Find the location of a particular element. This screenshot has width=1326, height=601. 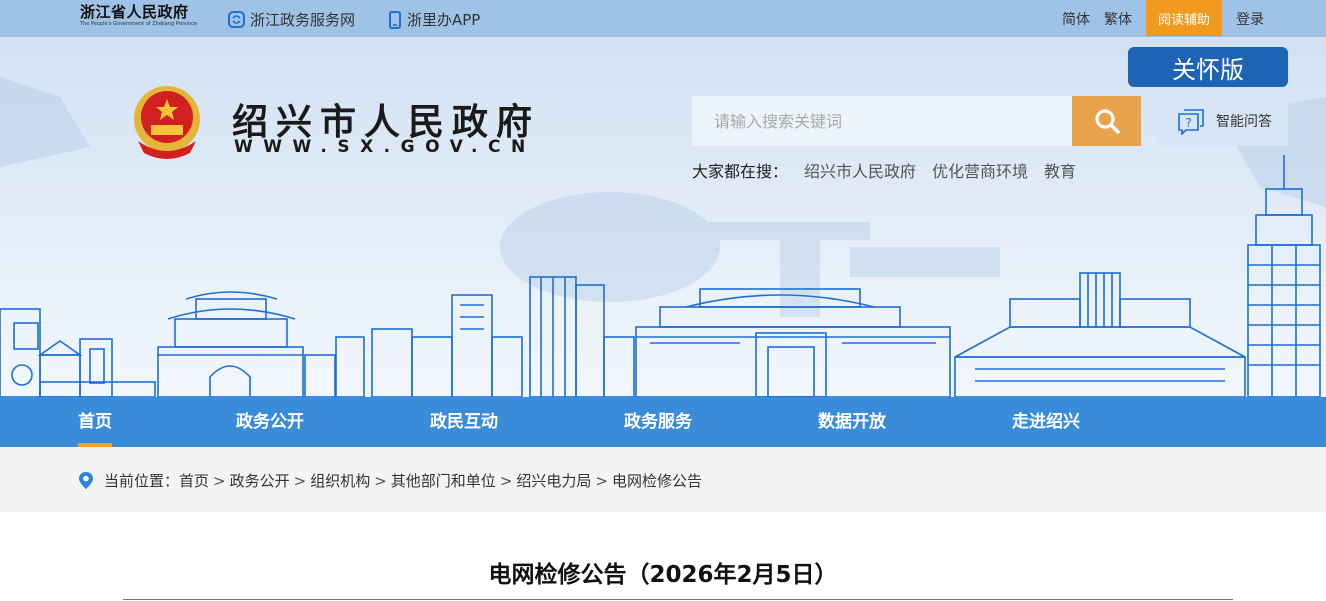

nav-item-about-shaoxing: 走进绍兴 is located at coordinates (1046, 422).